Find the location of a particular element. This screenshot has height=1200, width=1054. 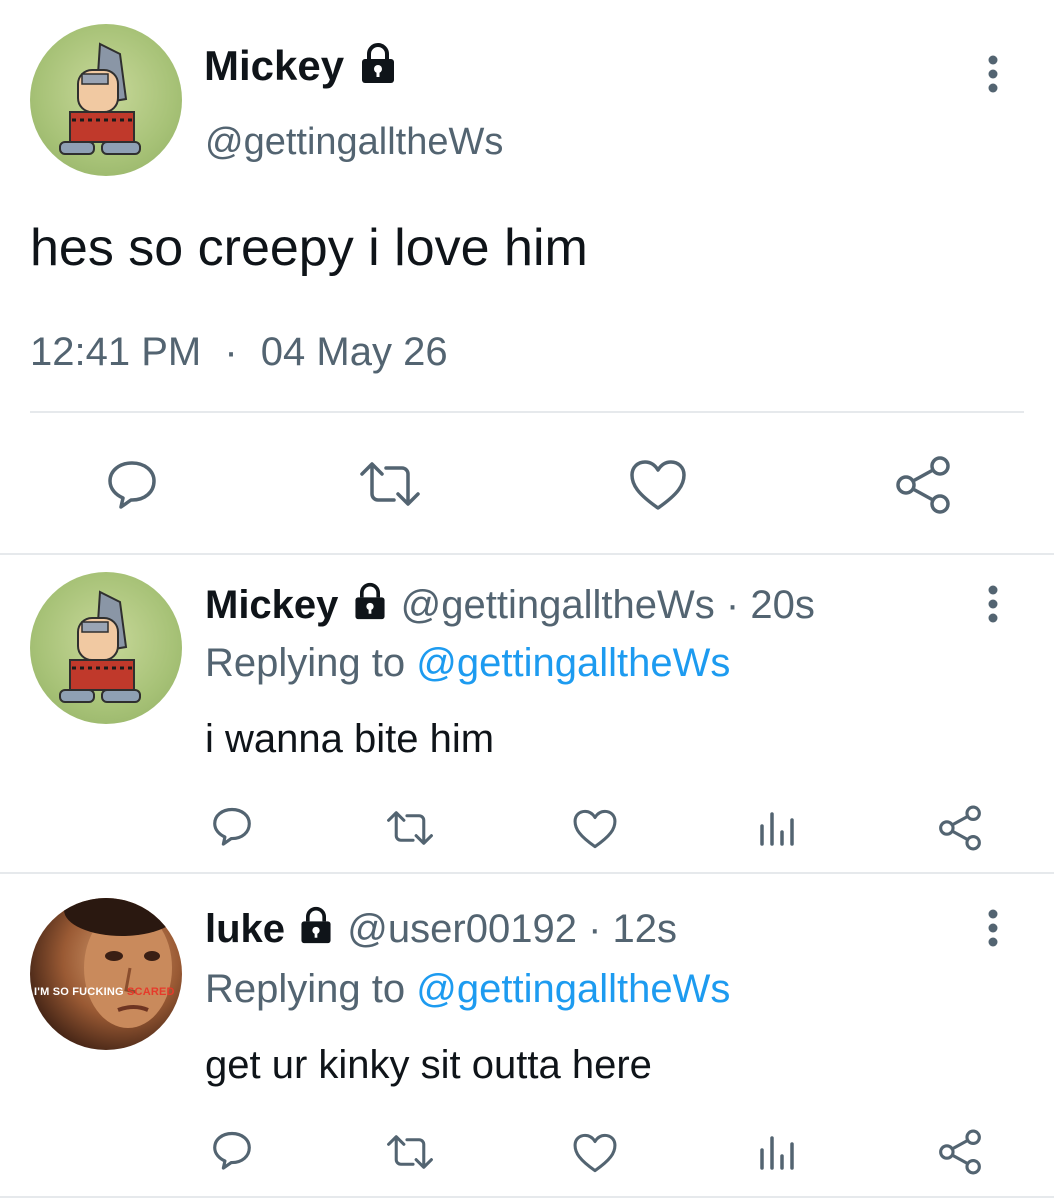

tweet-time: 12:41 PM is located at coordinates (115, 352).